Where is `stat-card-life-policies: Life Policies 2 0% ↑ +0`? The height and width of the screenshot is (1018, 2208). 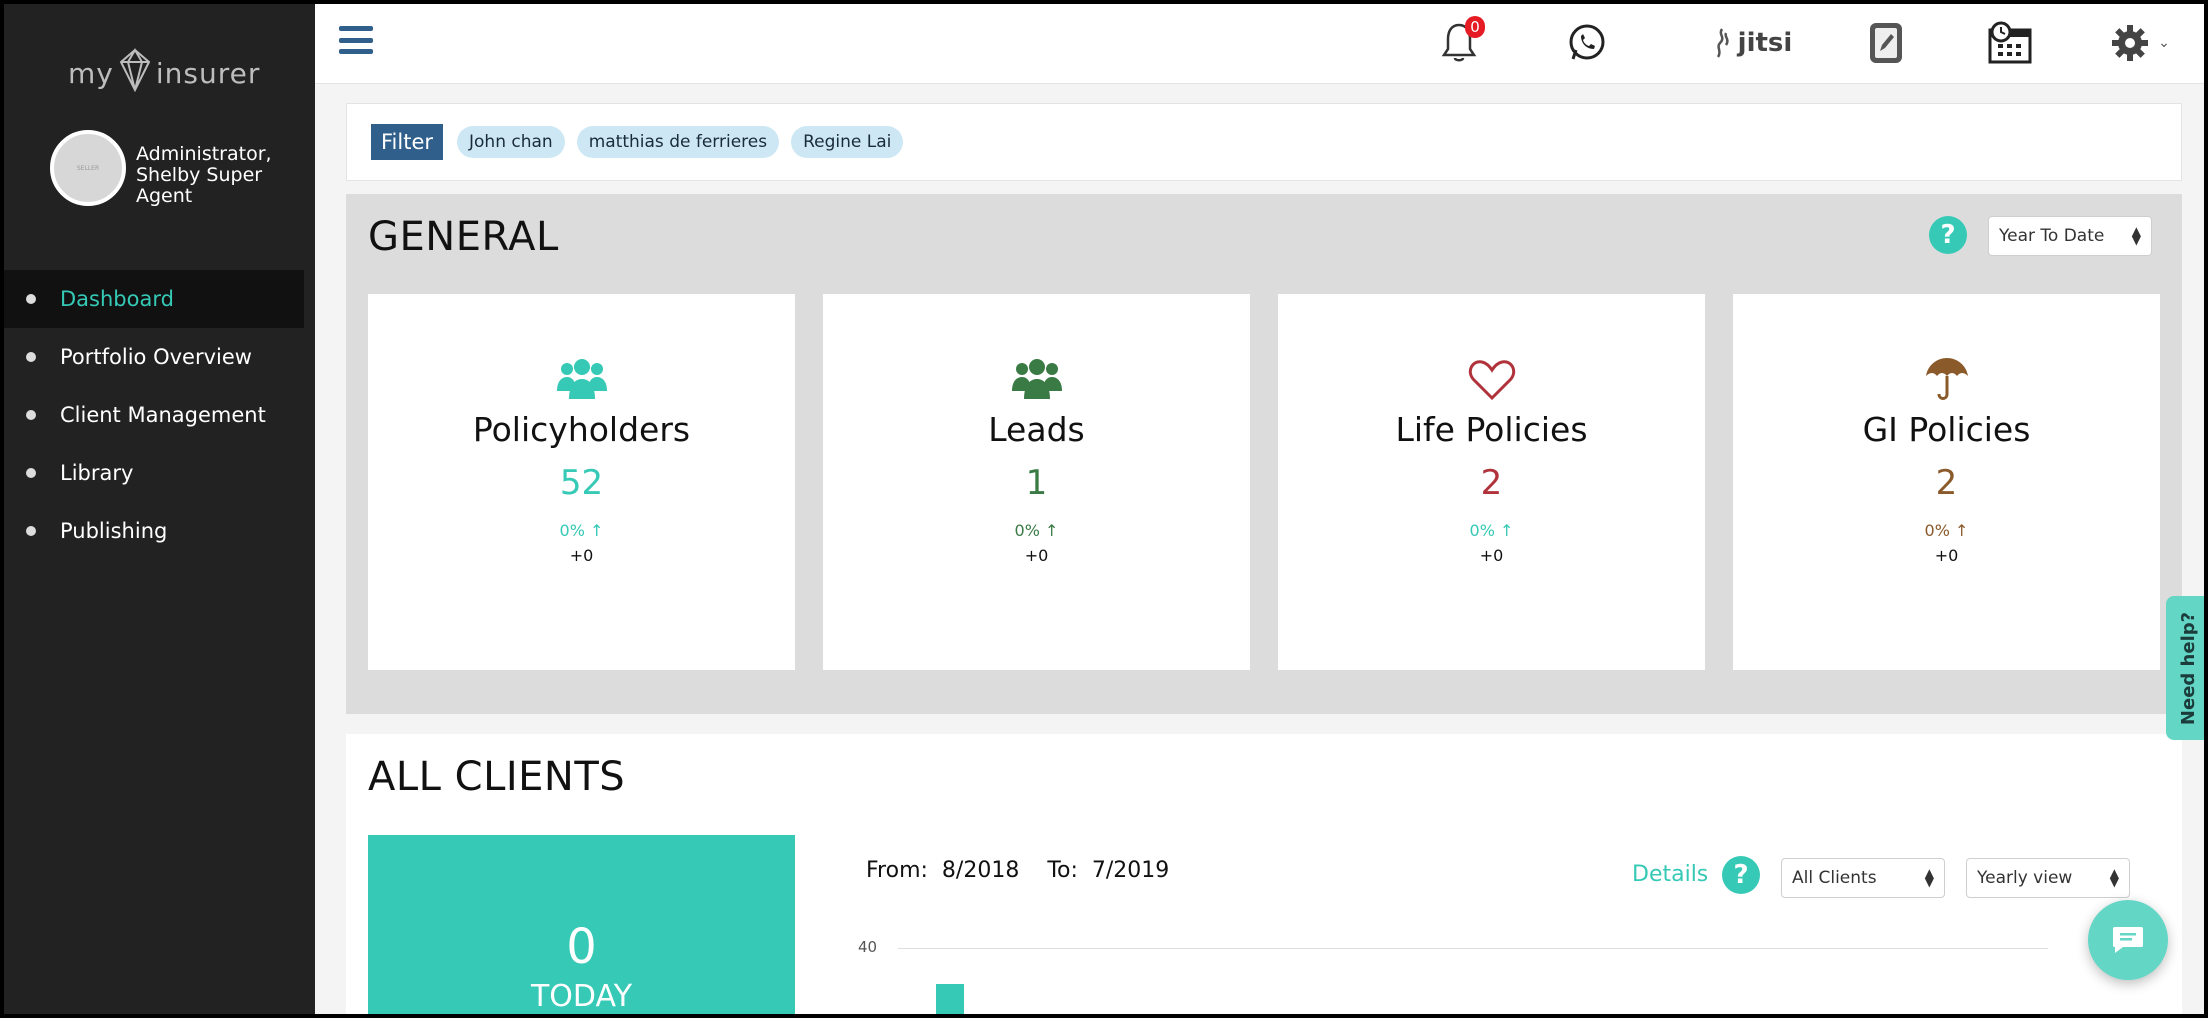
stat-card-life-policies: Life Policies 2 0% ↑ +0 is located at coordinates (1491, 482).